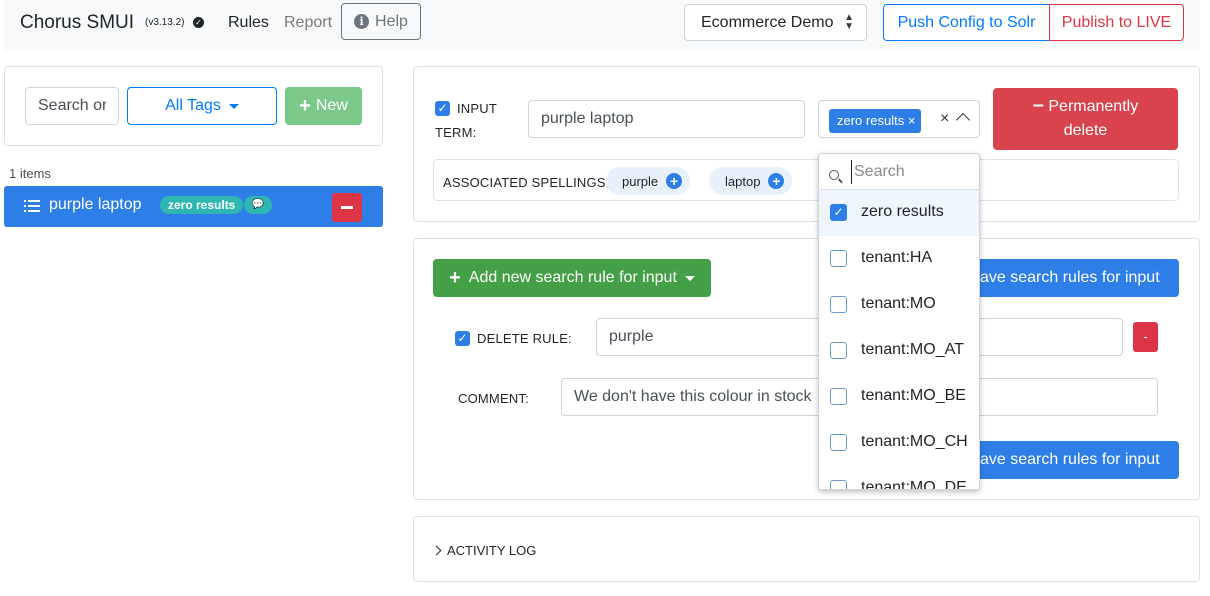 Image resolution: width=1210 pixels, height=596 pixels. Describe the element at coordinates (1145, 337) in the screenshot. I see `remove-rule-button: -` at that location.